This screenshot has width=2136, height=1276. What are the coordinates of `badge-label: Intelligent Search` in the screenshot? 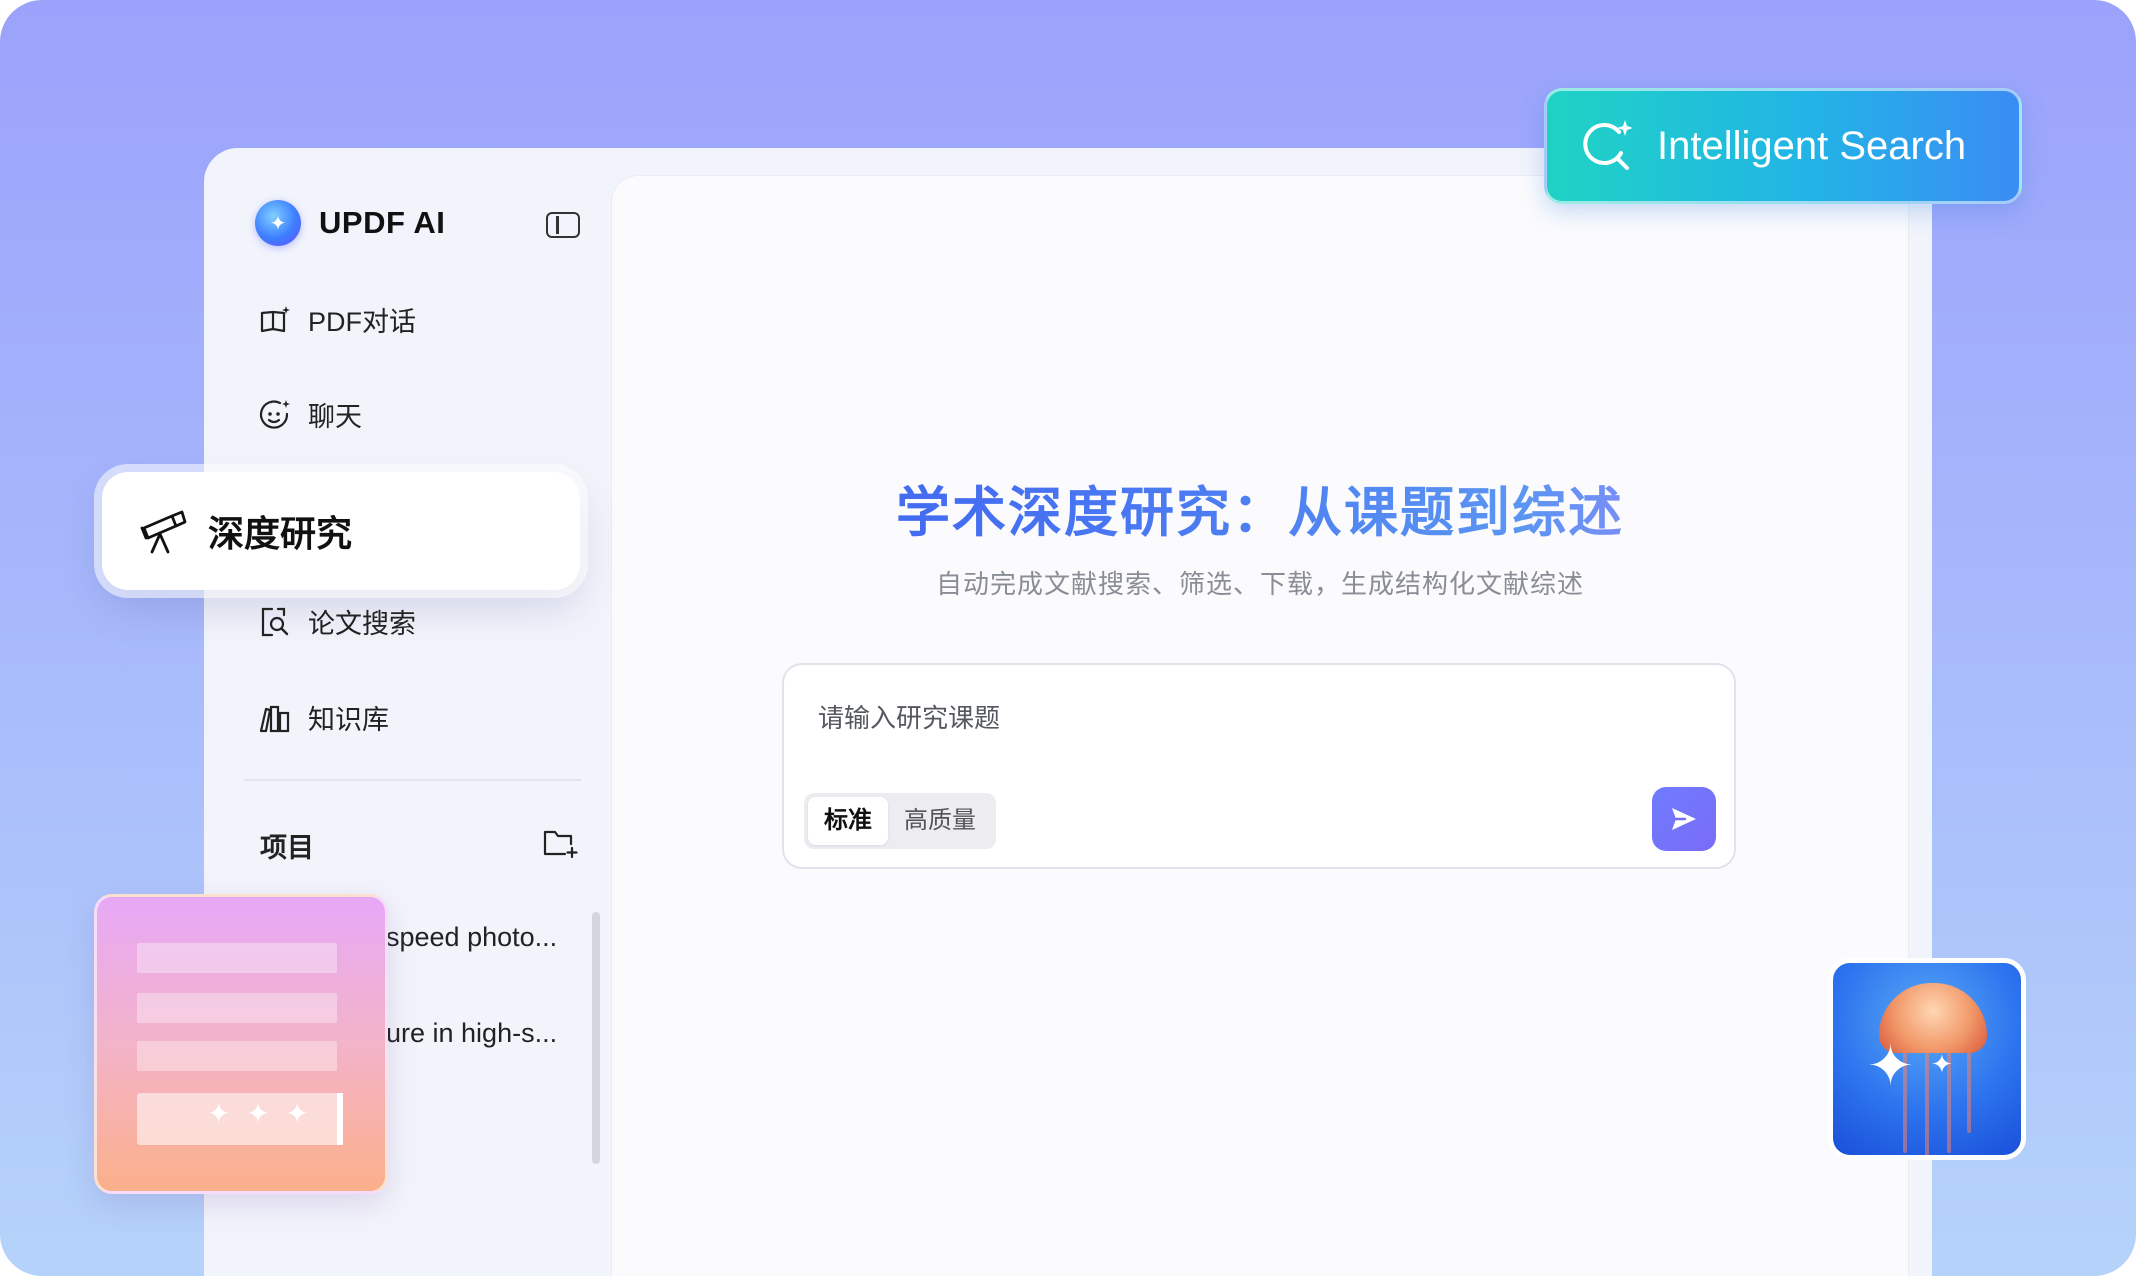 It's located at (1812, 145).